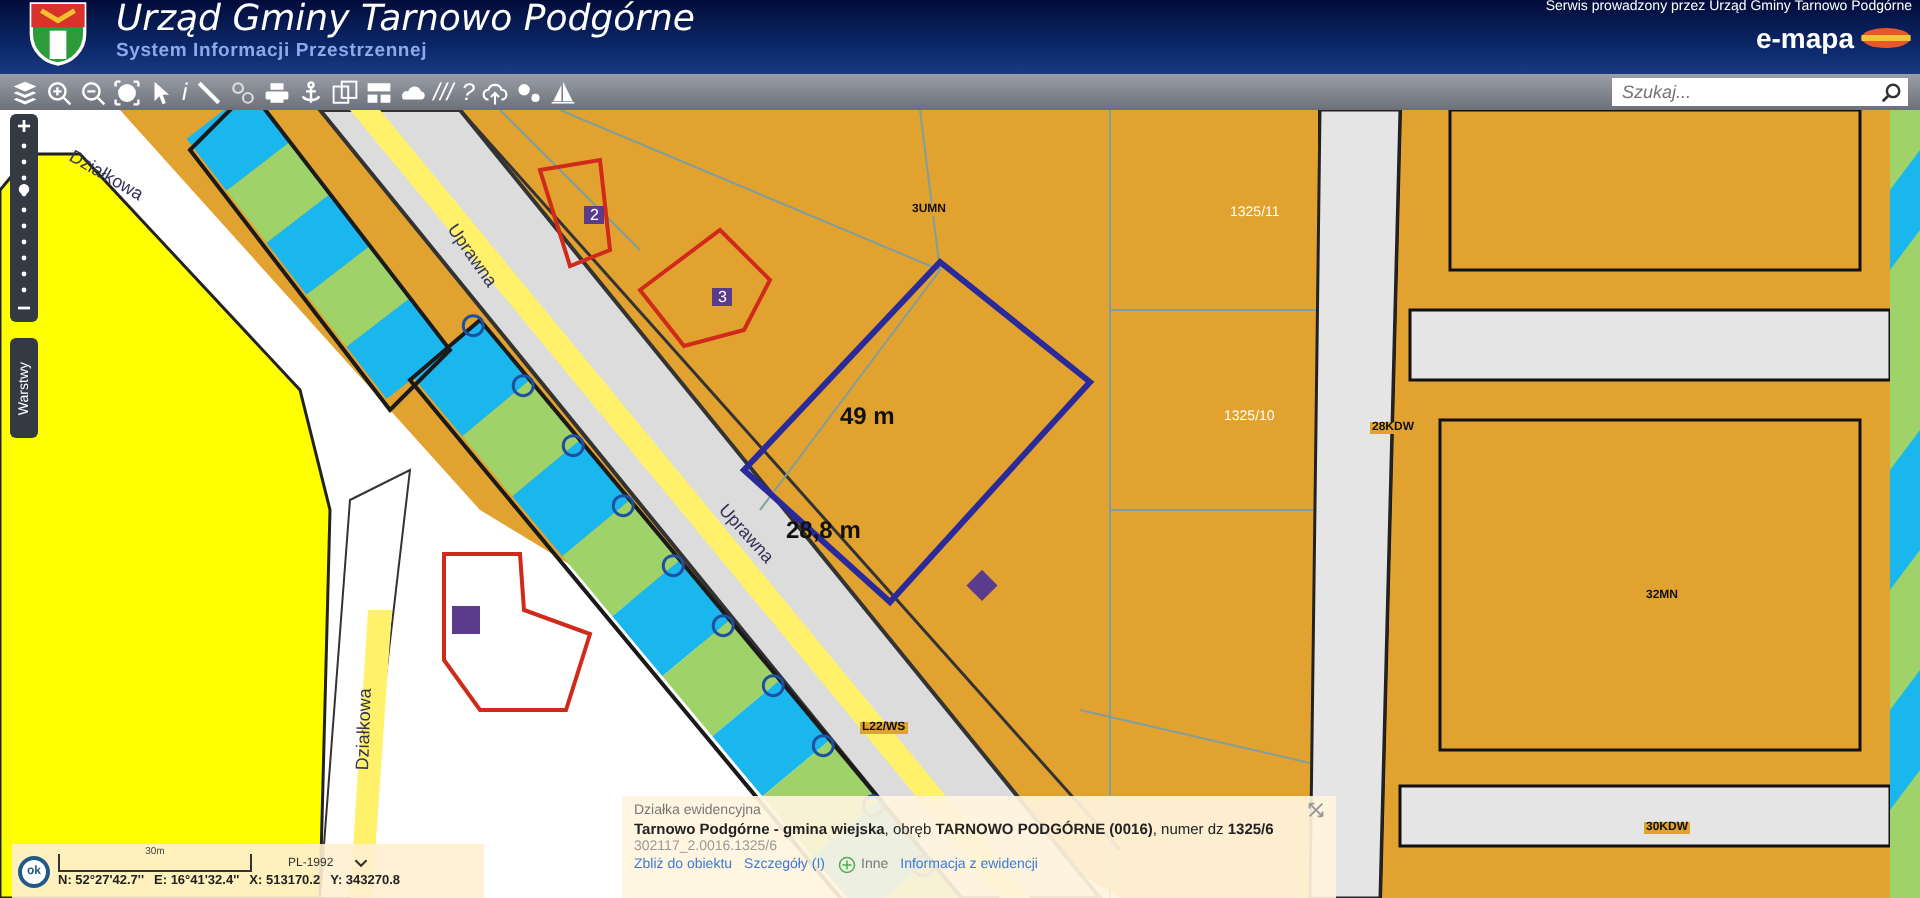 This screenshot has width=1920, height=898. I want to click on site-title: Urząd Gminy Tarnowo Podgórne, so click(406, 20).